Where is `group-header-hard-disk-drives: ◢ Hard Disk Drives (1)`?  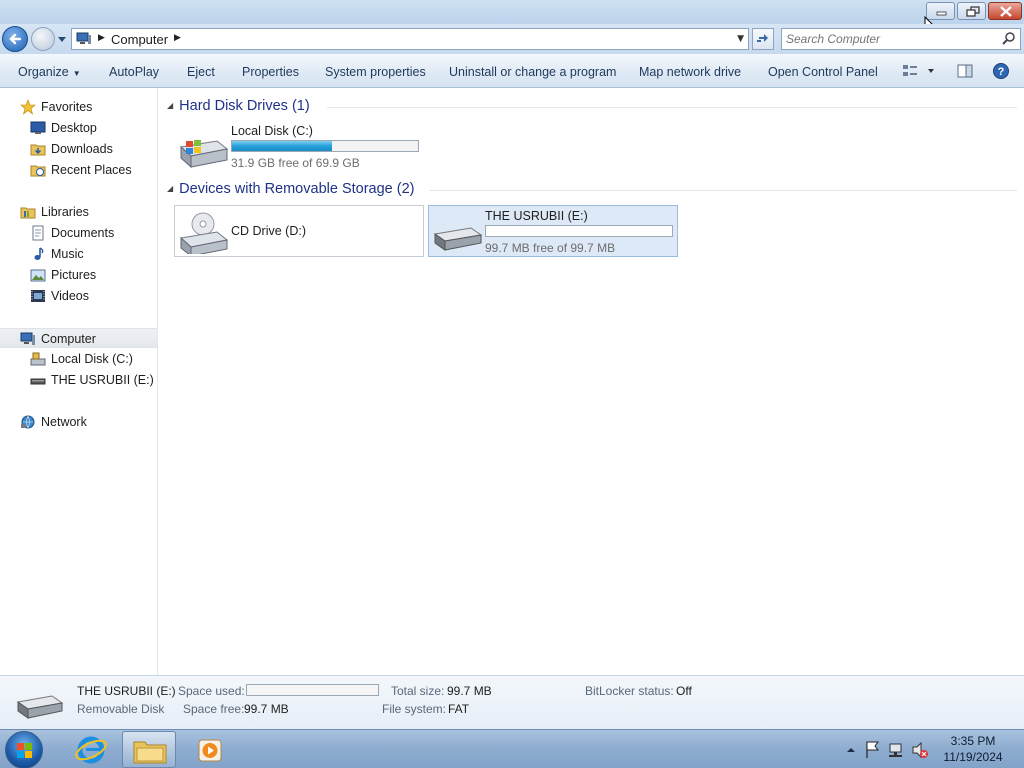 group-header-hard-disk-drives: ◢ Hard Disk Drives (1) is located at coordinates (238, 106).